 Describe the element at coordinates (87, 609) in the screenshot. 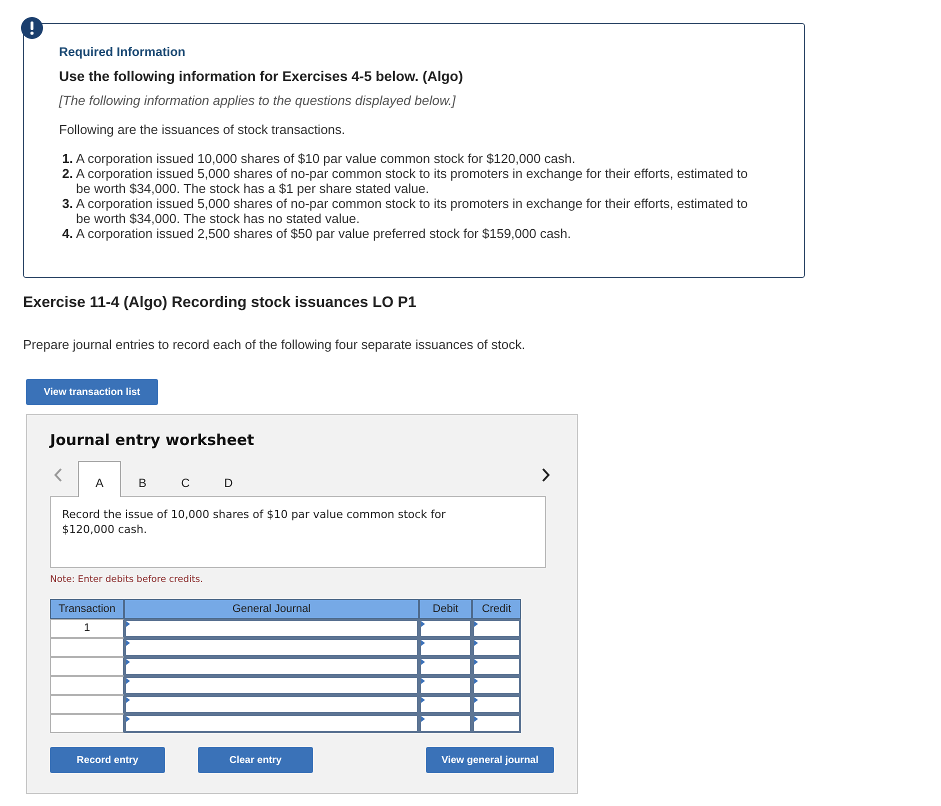

I see `column-header: Transaction` at that location.